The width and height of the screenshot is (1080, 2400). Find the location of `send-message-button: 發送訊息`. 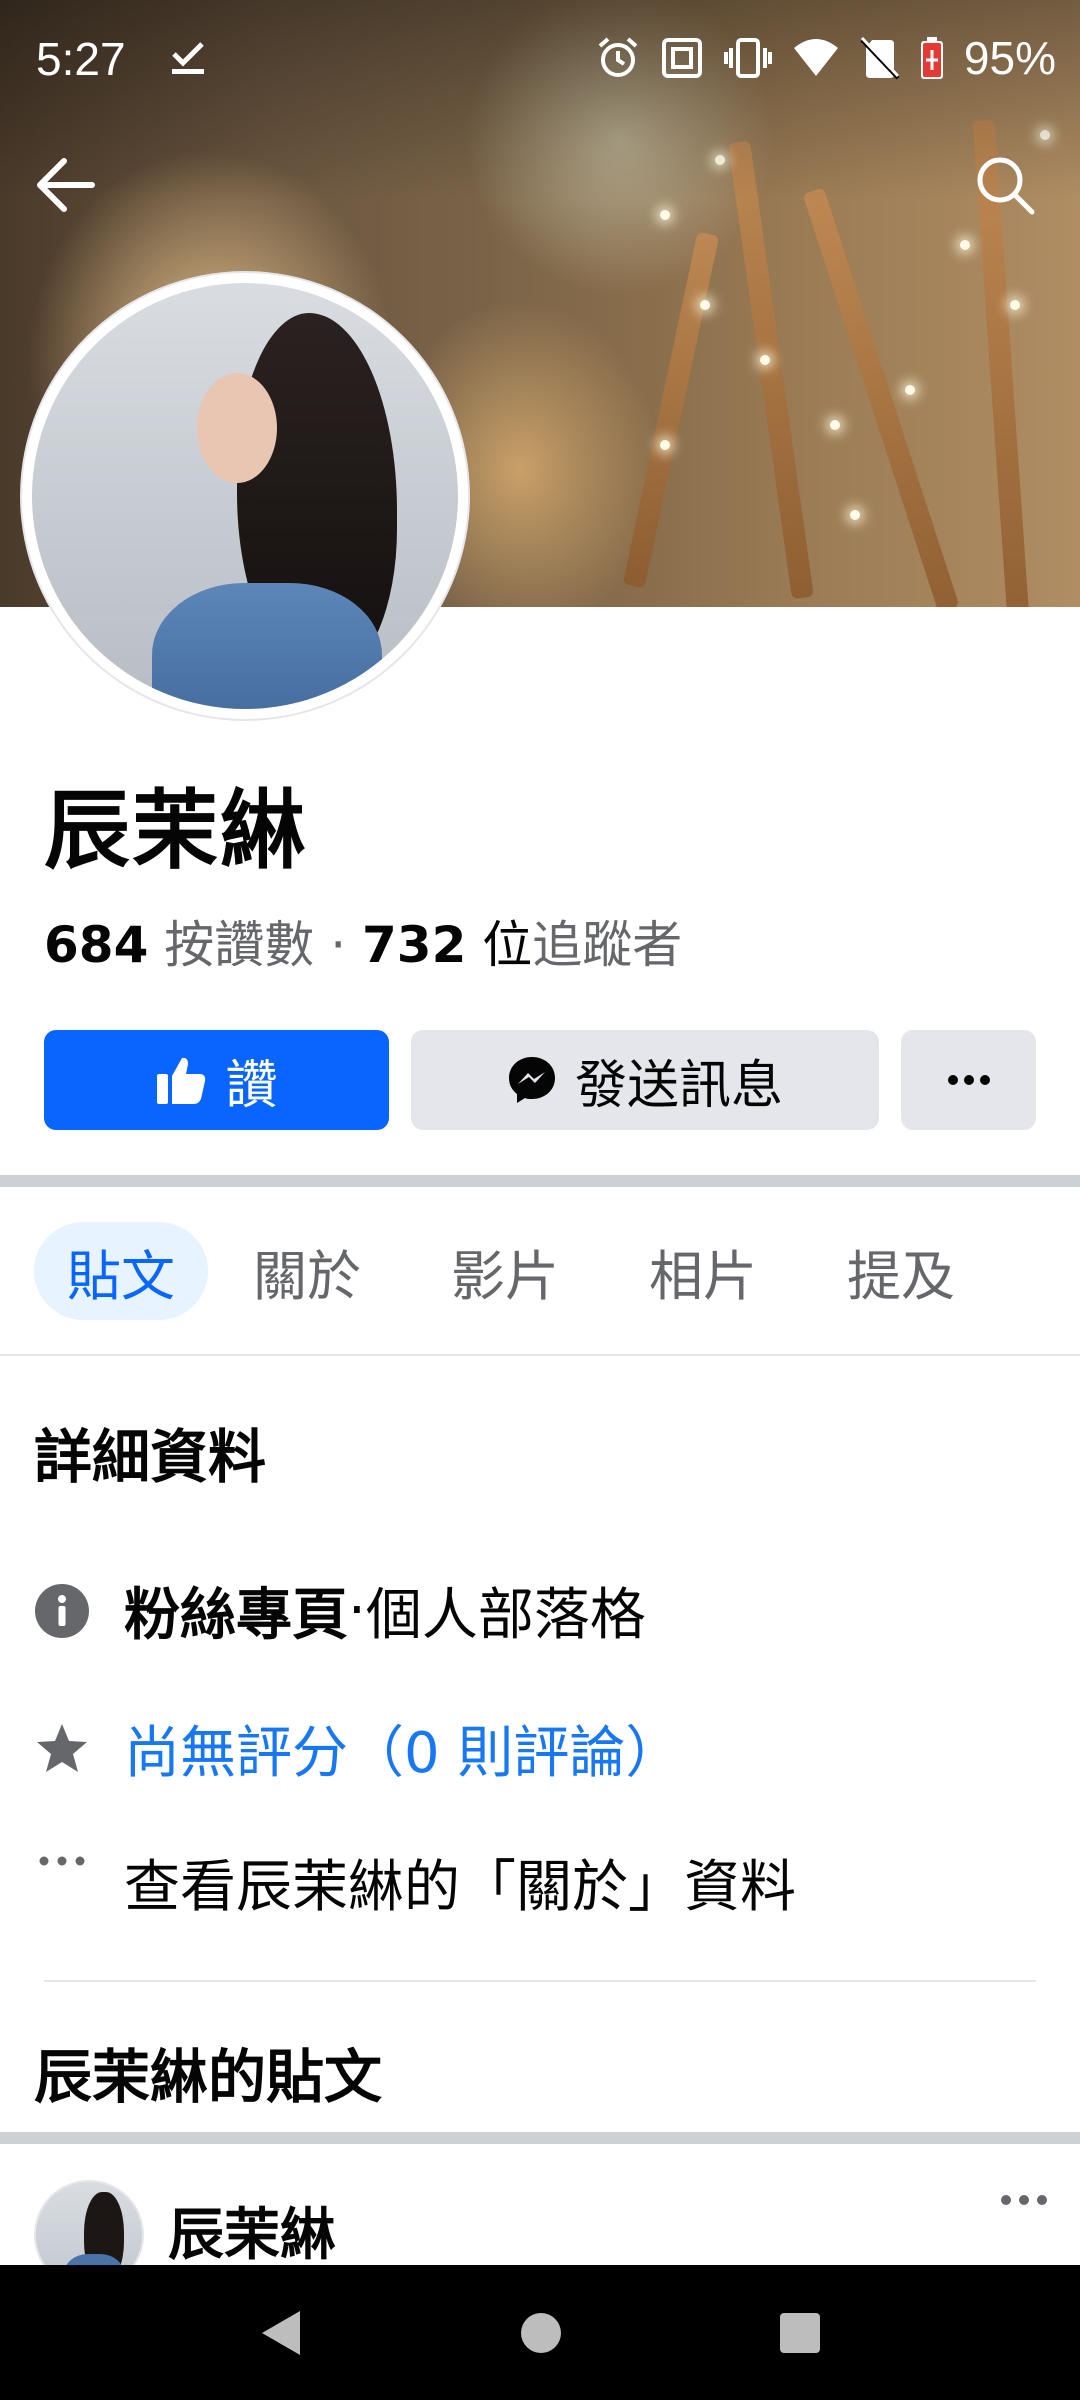

send-message-button: 發送訊息 is located at coordinates (645, 1080).